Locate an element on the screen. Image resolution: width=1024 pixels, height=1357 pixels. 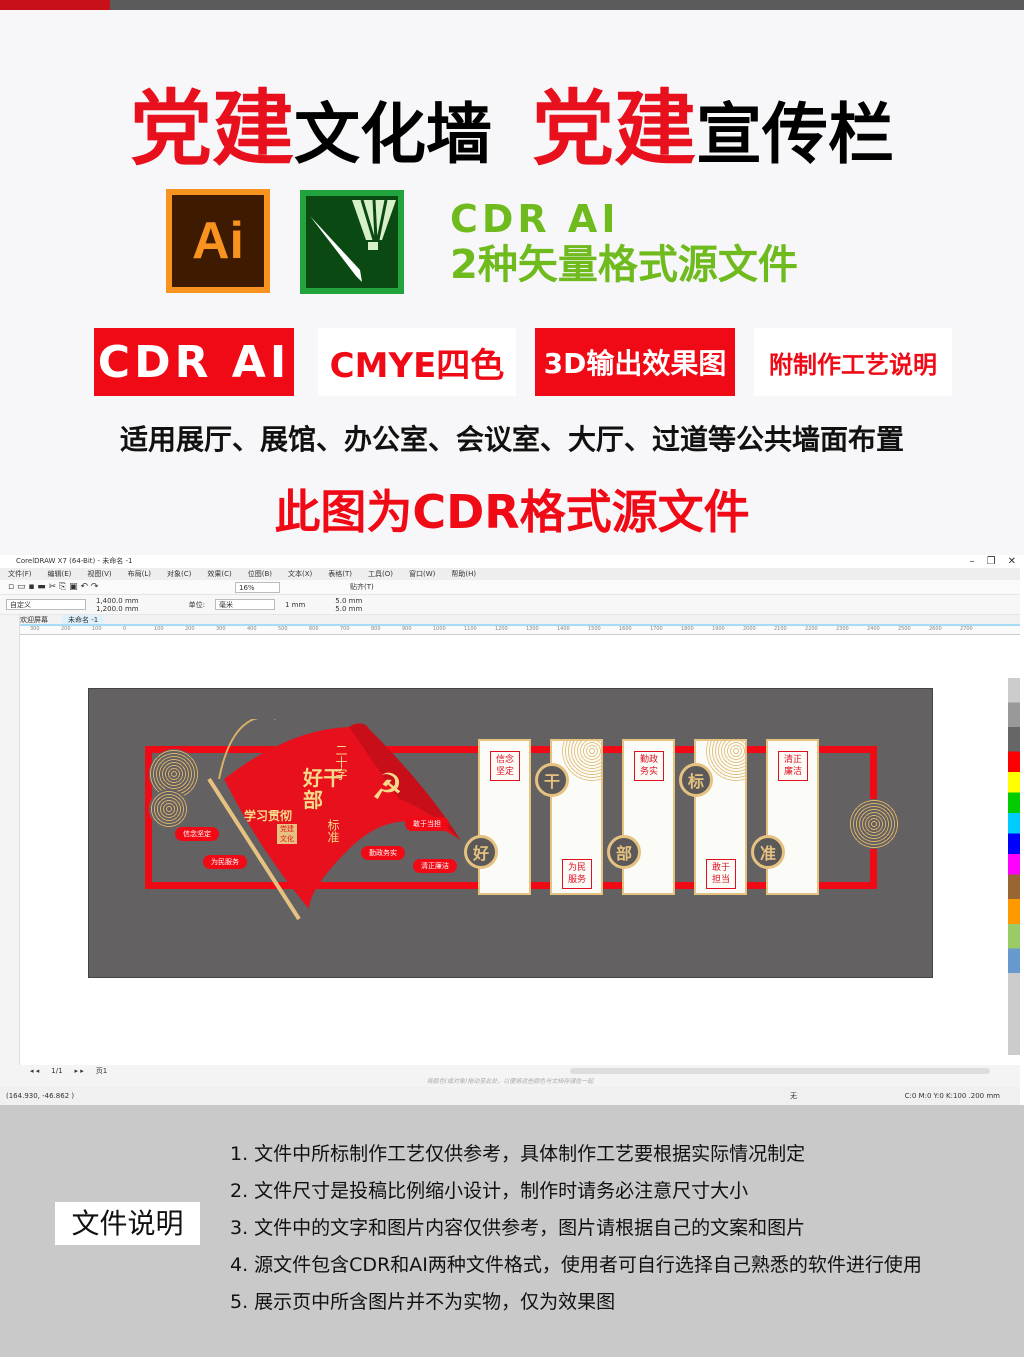
panel-circle: 好 is located at coordinates (481, 852).